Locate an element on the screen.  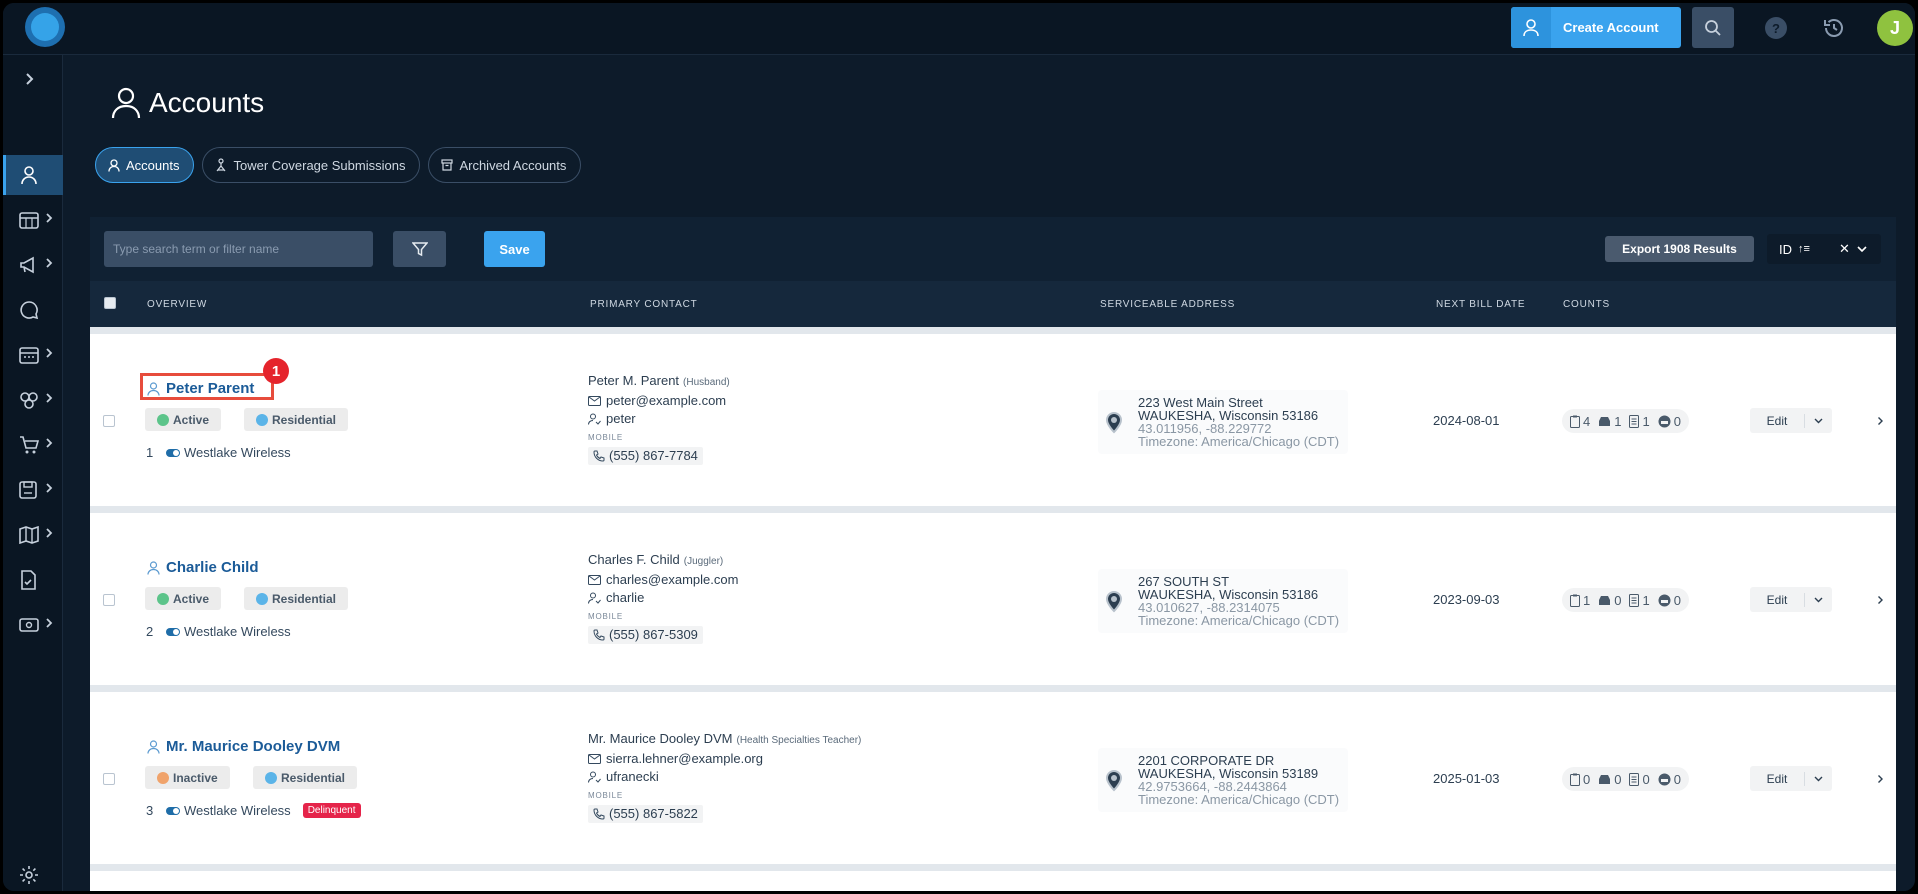
contact-phone: (555) 867-5822 is located at coordinates (645, 814).